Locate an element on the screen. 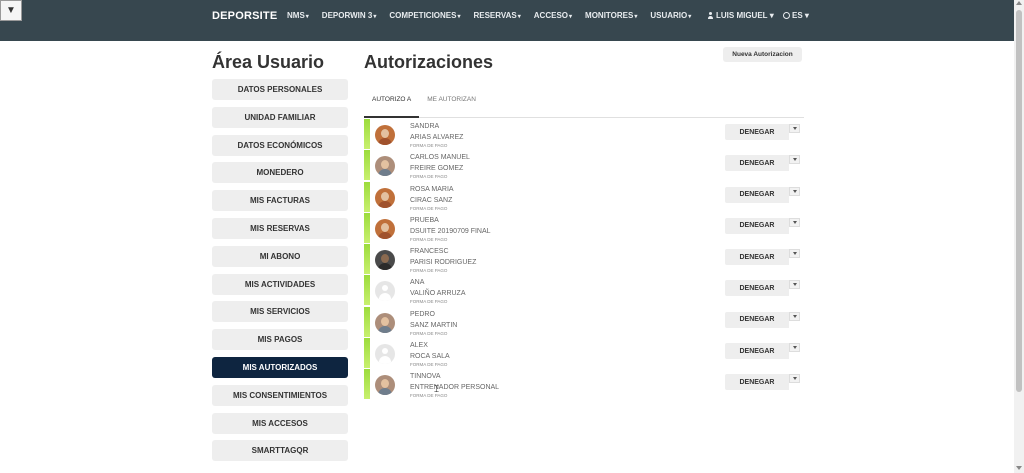 This screenshot has width=1024, height=473. first-name: CARLOS MANUEL is located at coordinates (440, 158).